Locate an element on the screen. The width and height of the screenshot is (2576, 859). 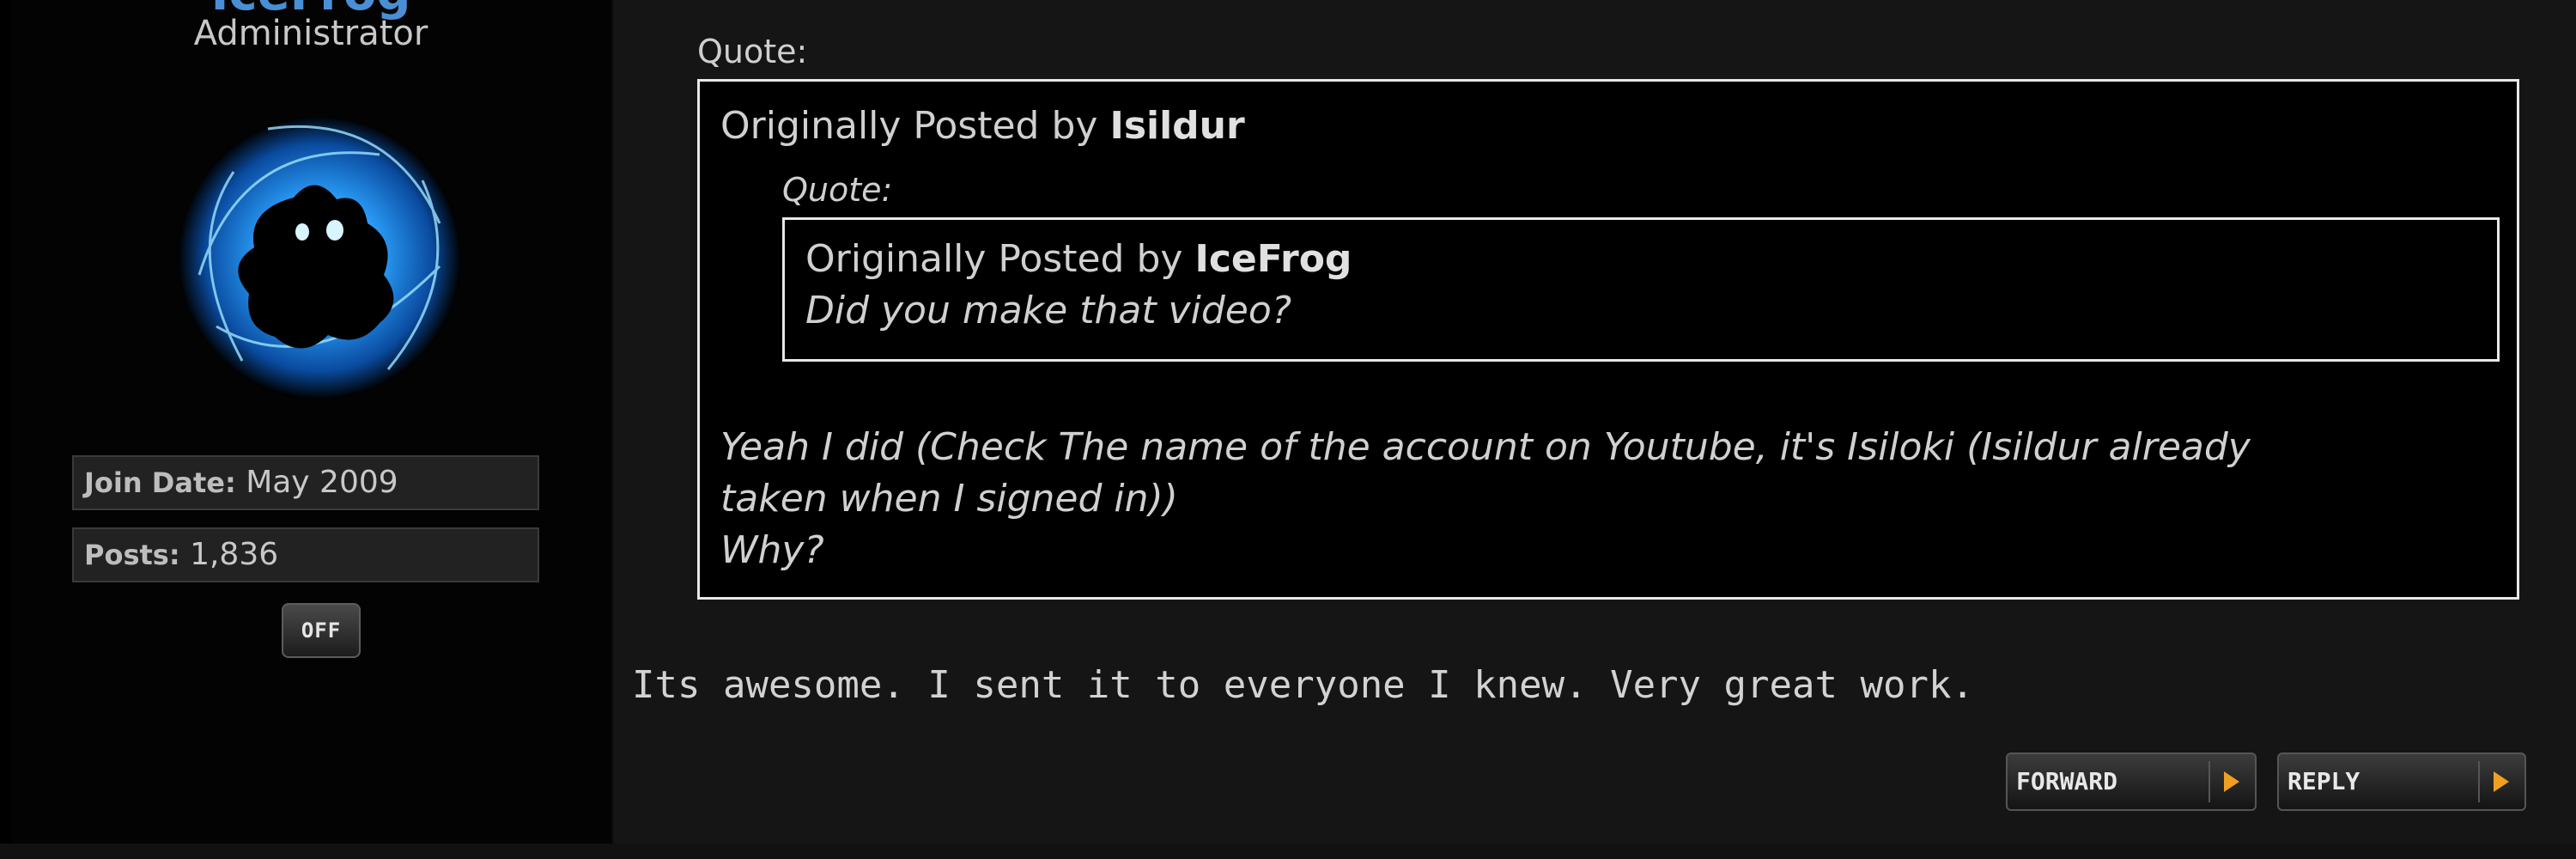
outer-quote-line-3: Why? is located at coordinates (772, 550).